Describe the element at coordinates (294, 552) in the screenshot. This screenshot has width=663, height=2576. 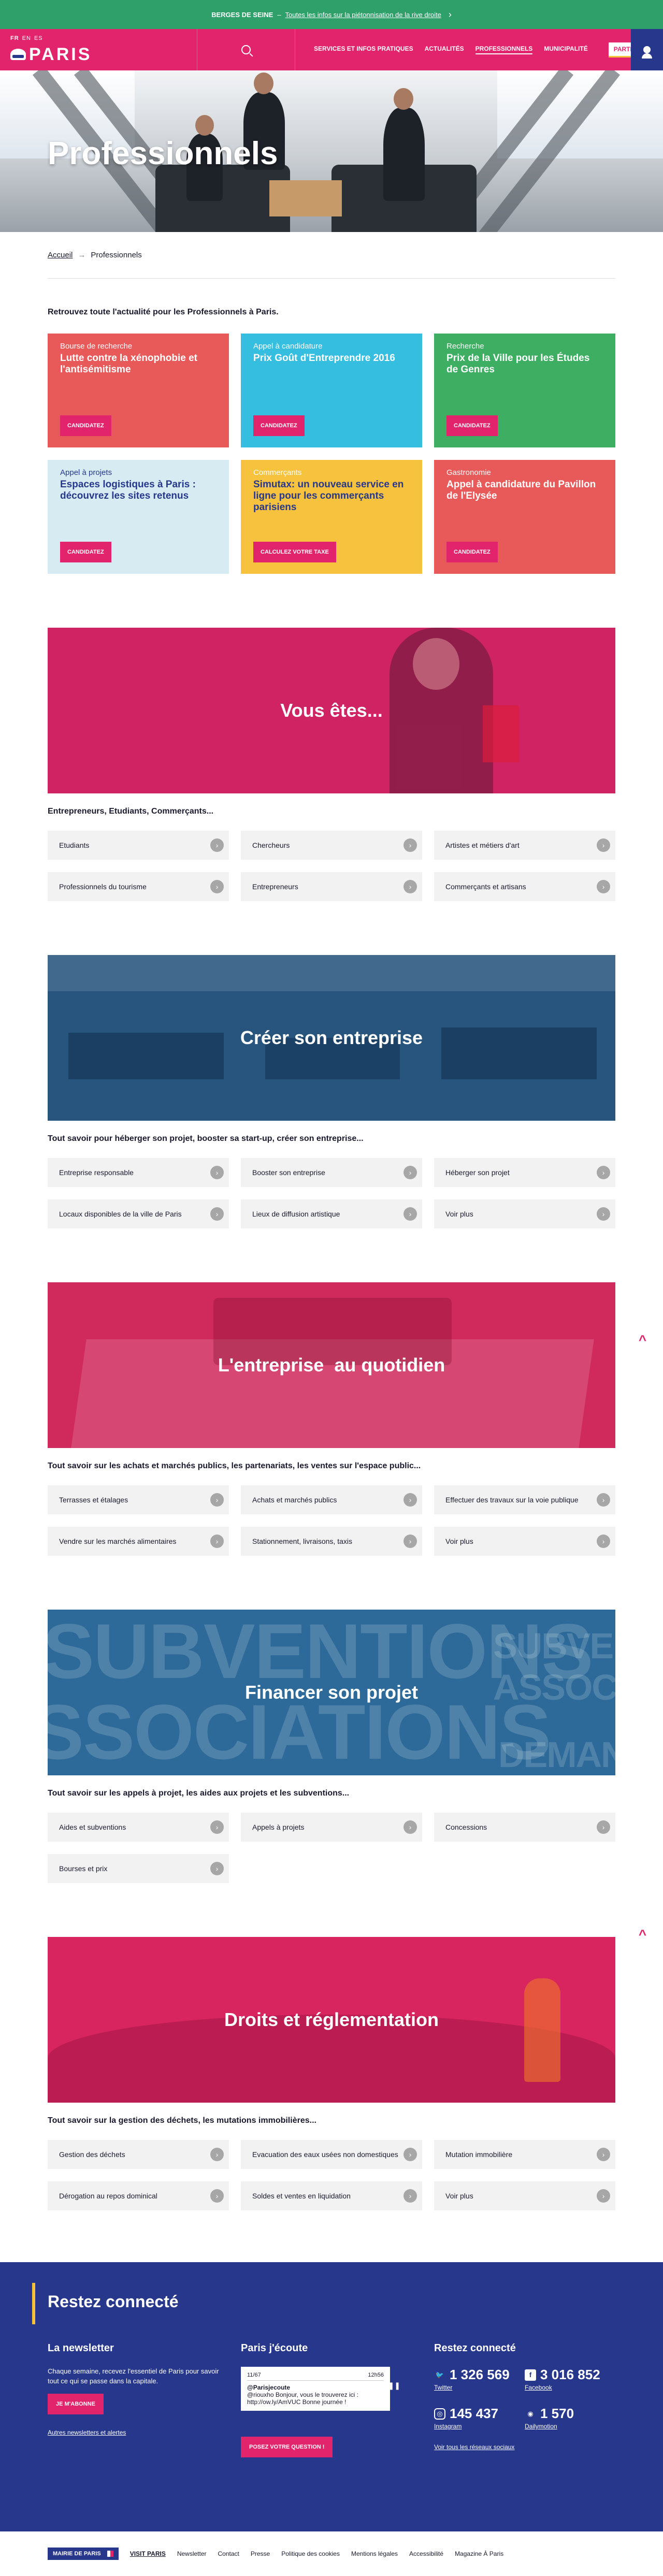
I see `card-button: CALCULEZ VOTRE TAXE` at that location.